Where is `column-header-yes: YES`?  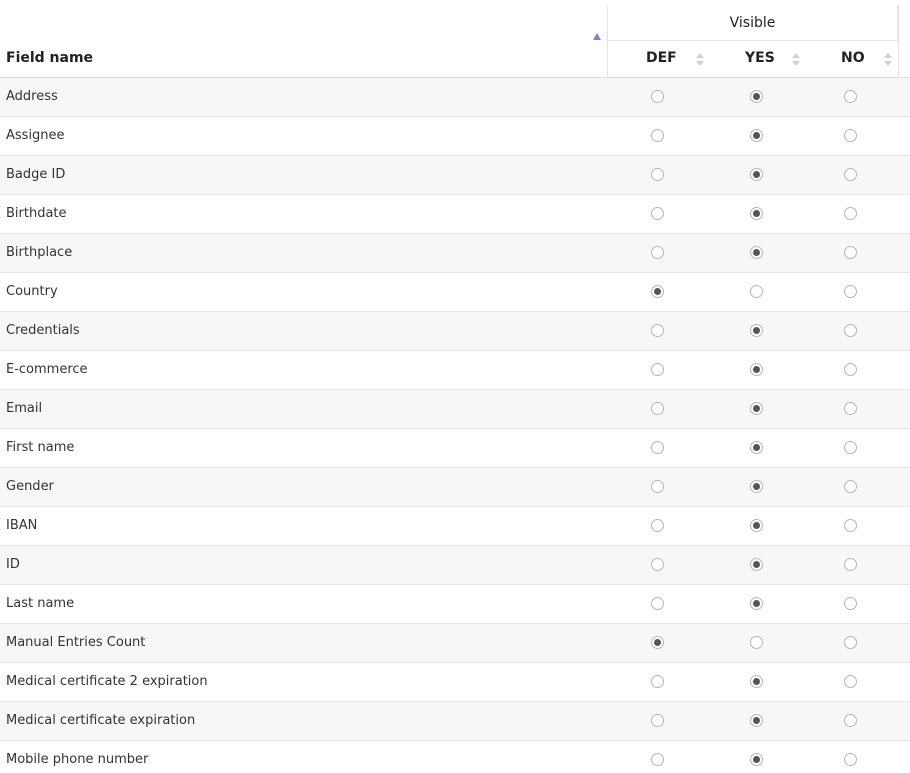 column-header-yes: YES is located at coordinates (760, 58).